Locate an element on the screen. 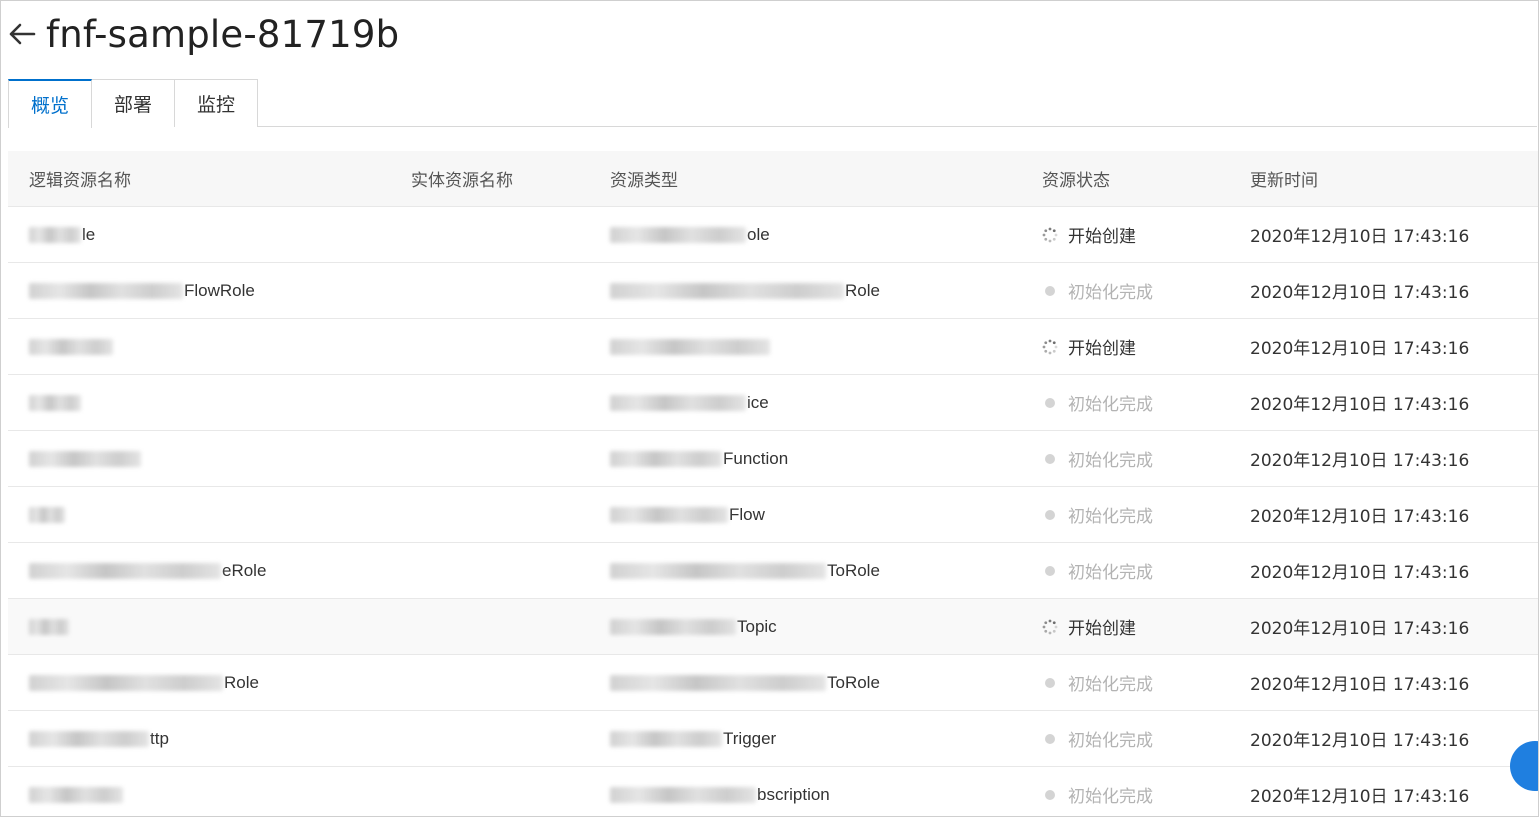  table-row: 开始创建 2020年12月10日 17:43:16 is located at coordinates (773, 347).